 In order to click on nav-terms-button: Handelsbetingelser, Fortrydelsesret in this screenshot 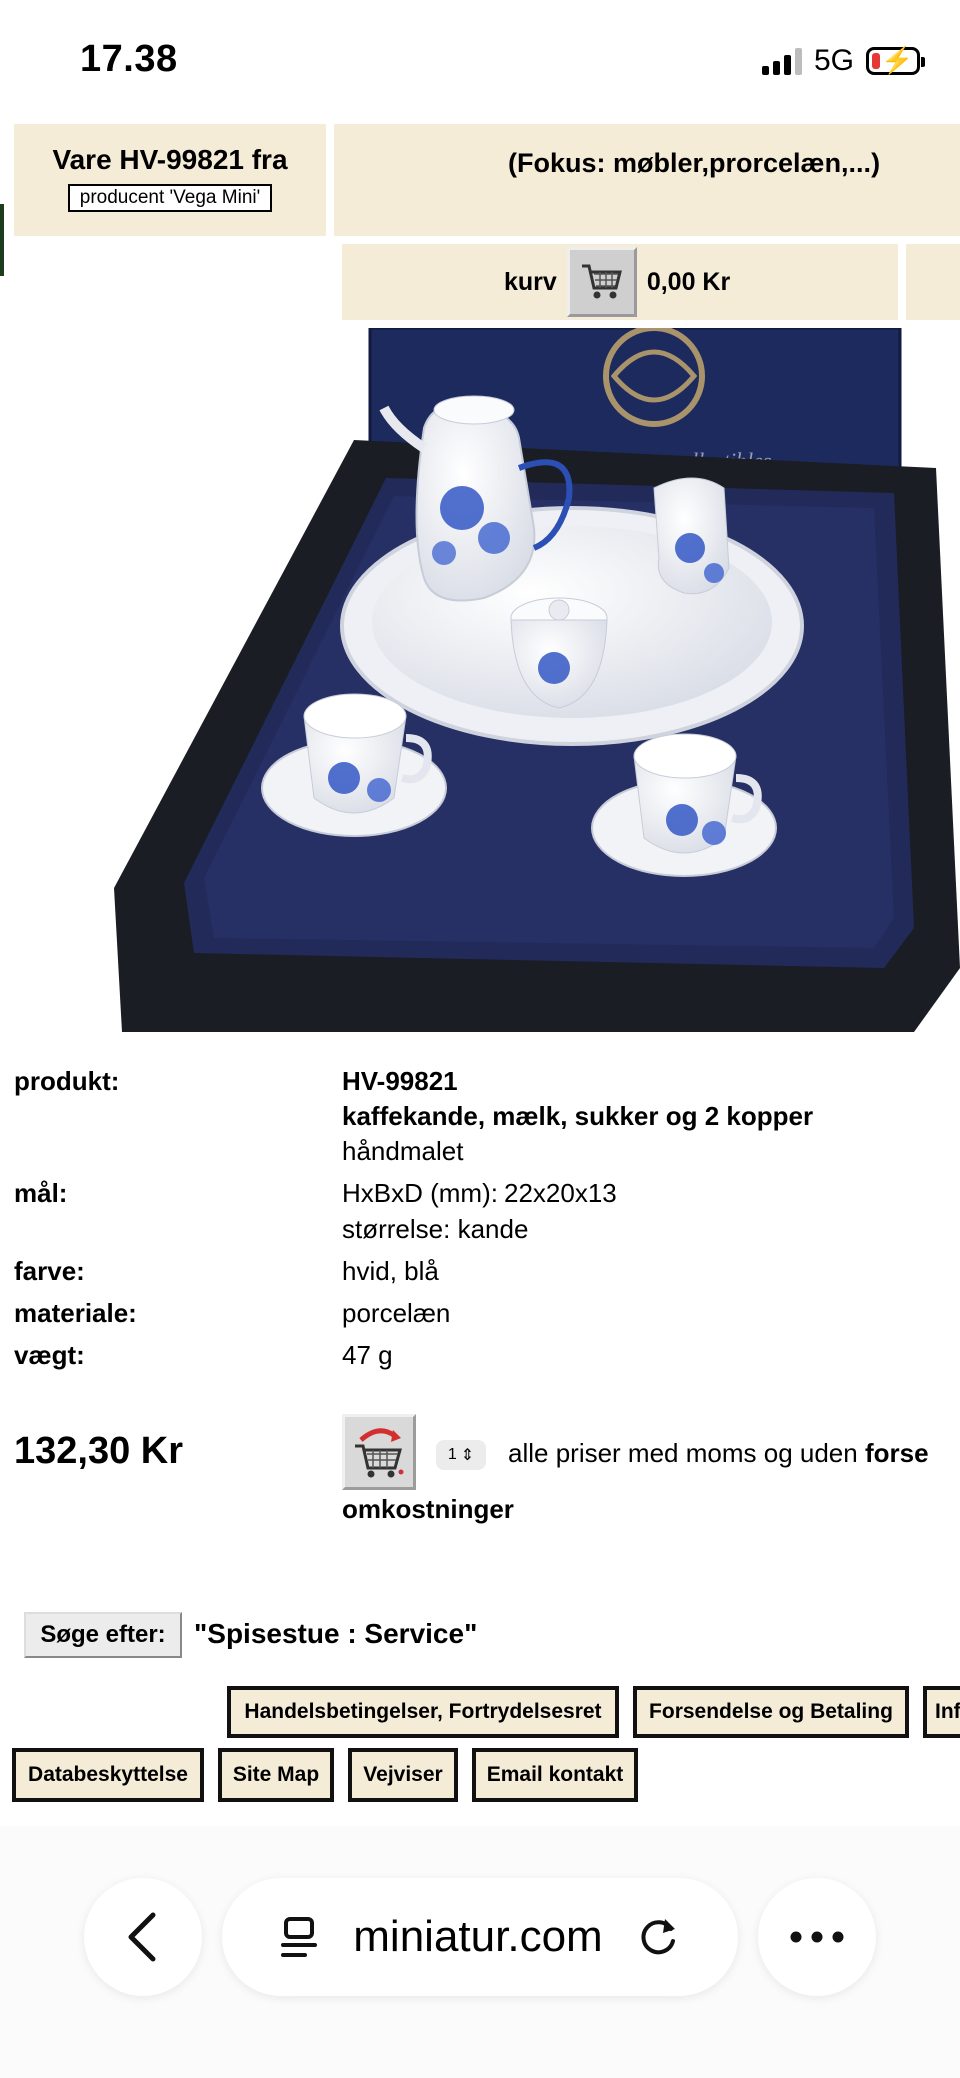, I will do `click(423, 1712)`.